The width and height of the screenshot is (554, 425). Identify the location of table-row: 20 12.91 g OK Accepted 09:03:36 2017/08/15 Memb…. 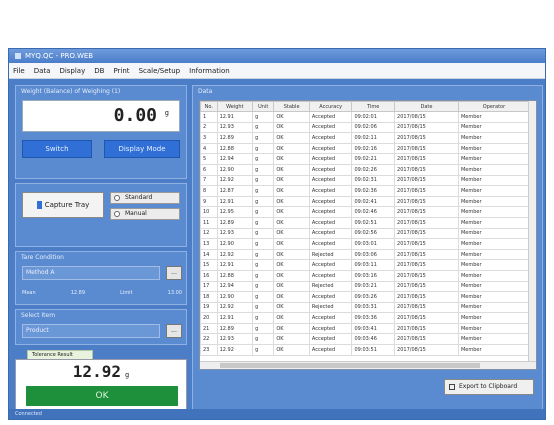
(365, 318).